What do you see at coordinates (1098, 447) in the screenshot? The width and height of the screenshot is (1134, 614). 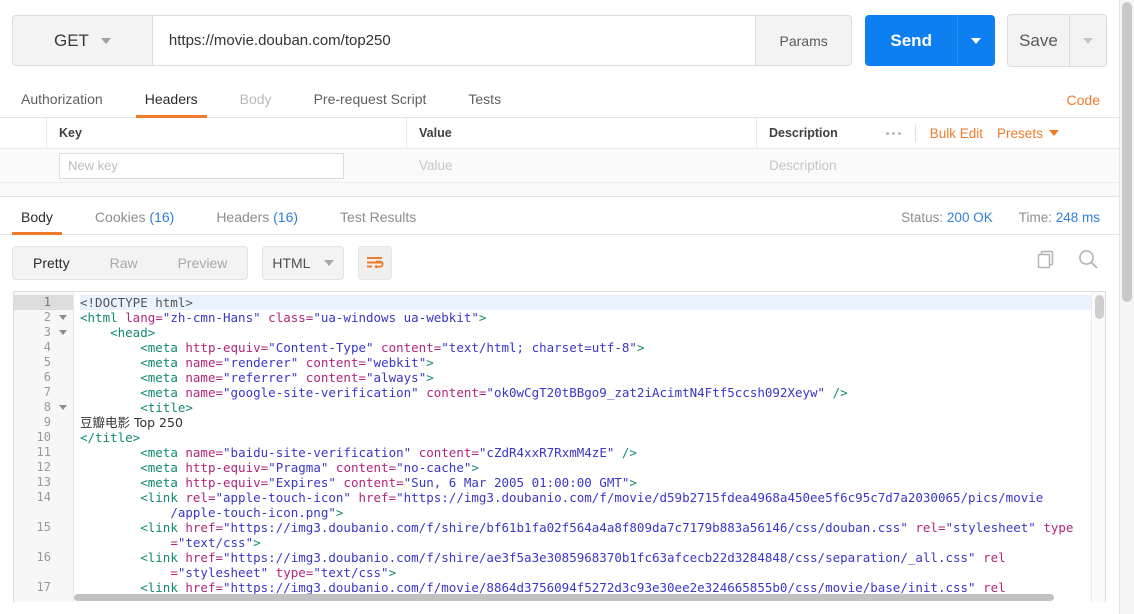 I see `editor-vertical-scrollbar` at bounding box center [1098, 447].